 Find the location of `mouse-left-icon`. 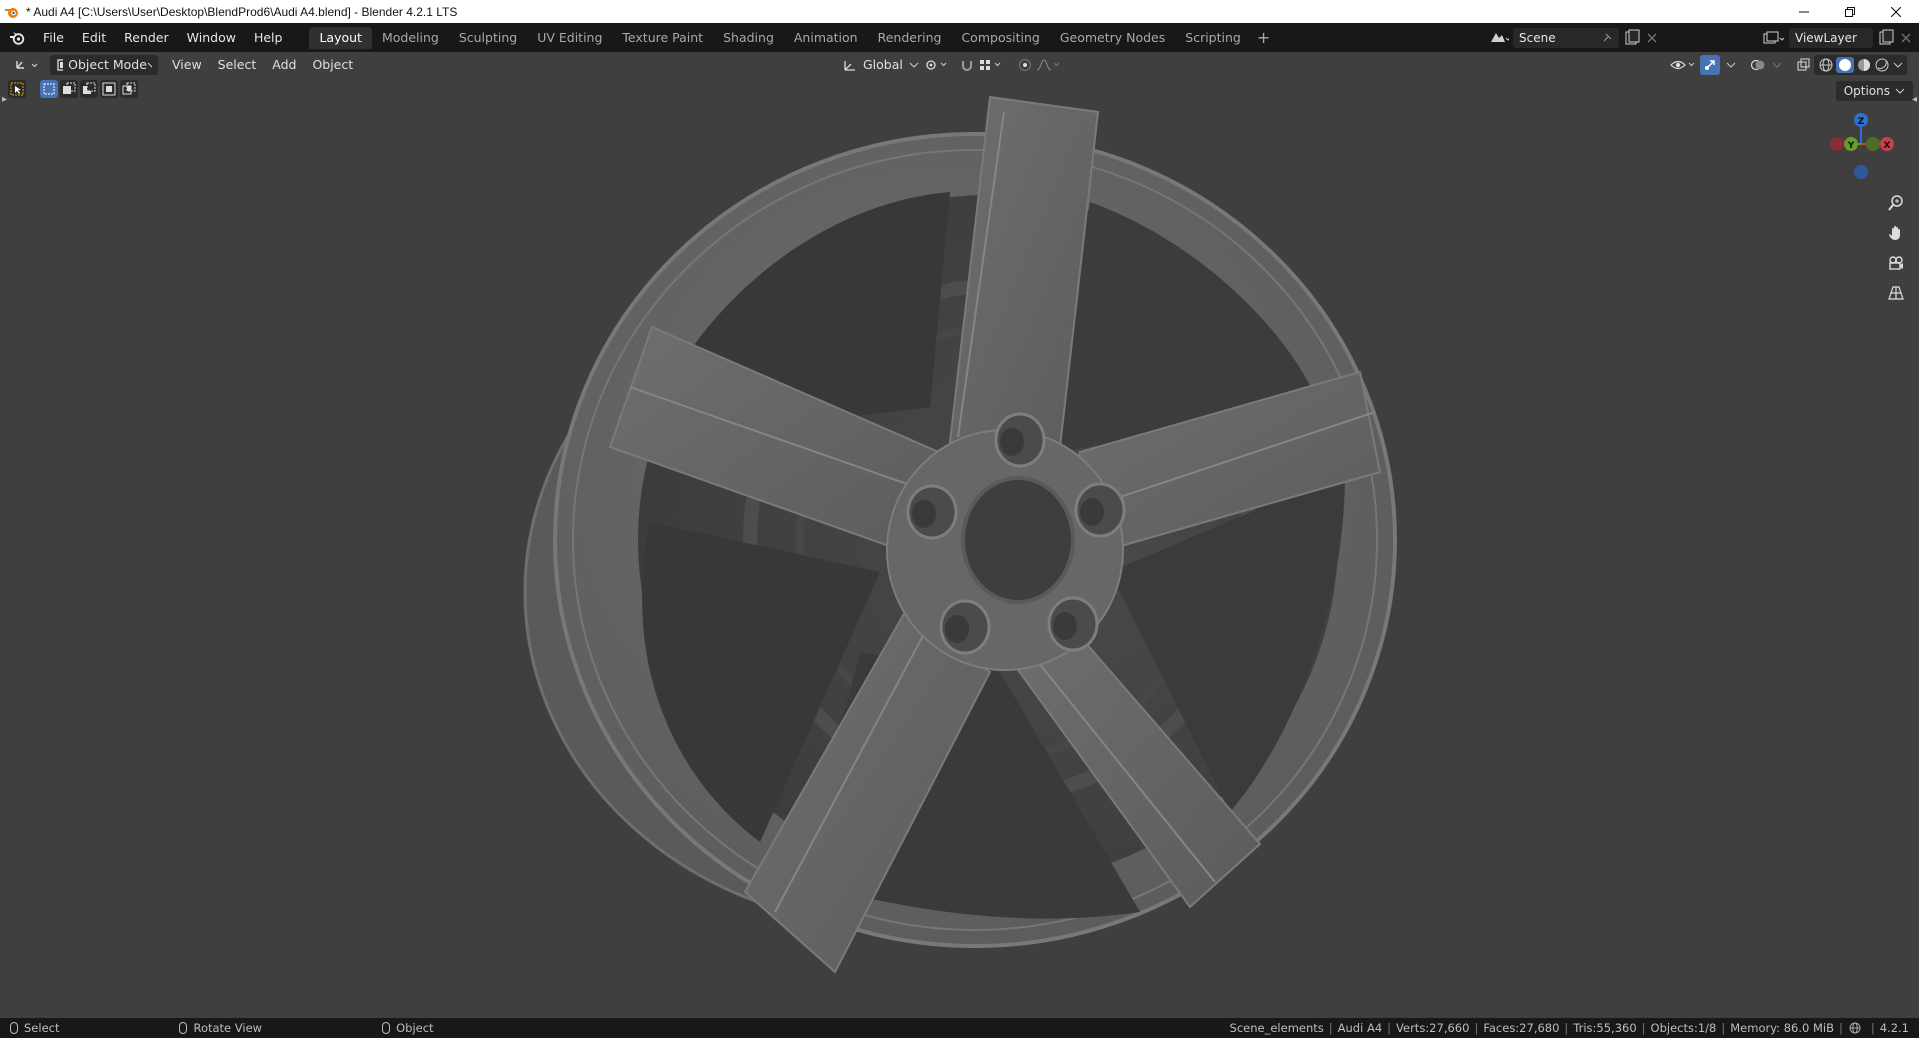

mouse-left-icon is located at coordinates (14, 1028).